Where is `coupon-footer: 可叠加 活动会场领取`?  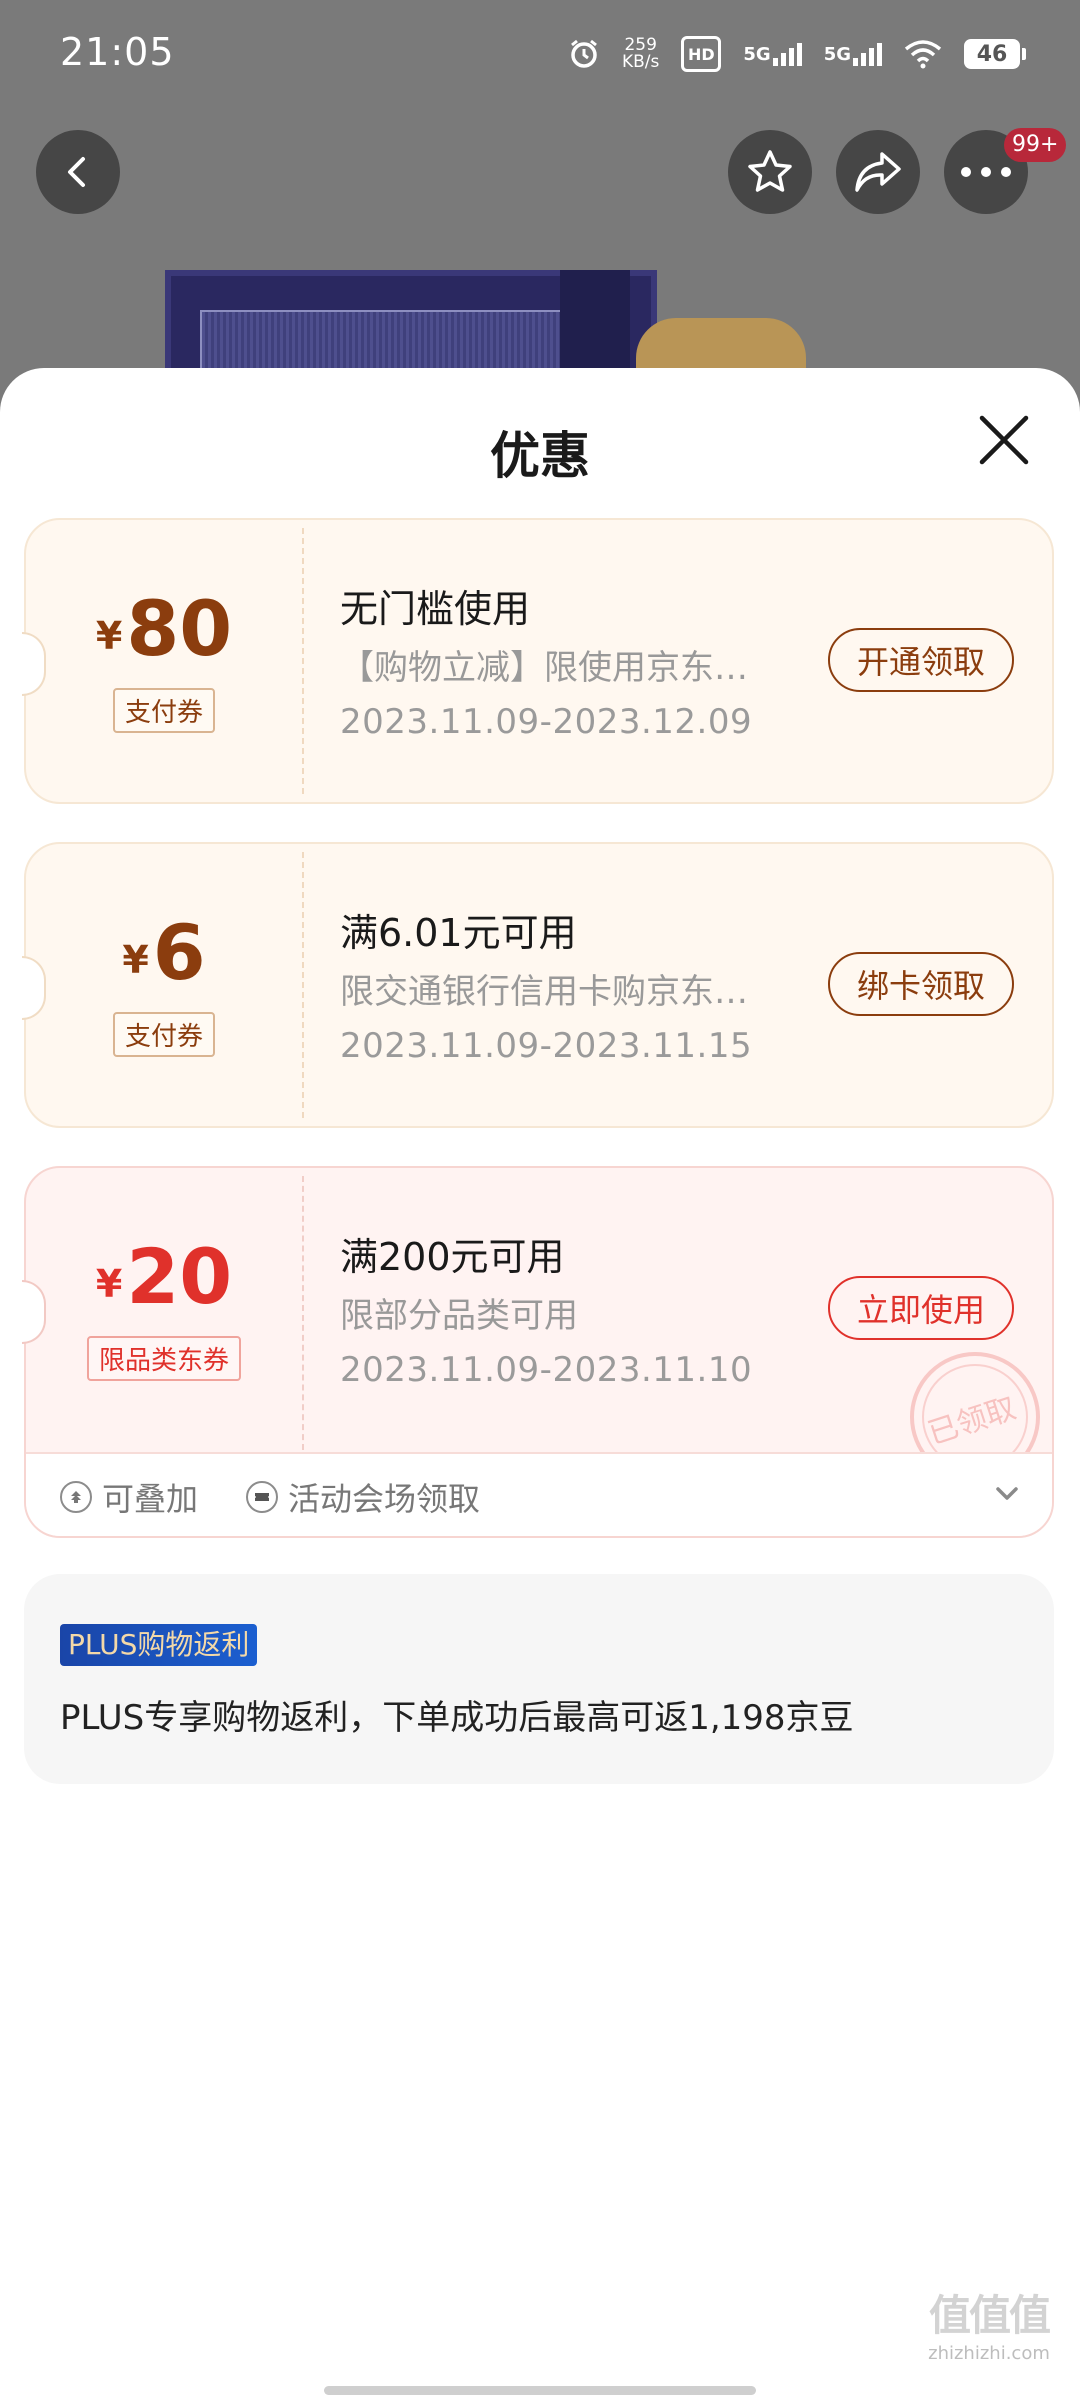
coupon-footer: 可叠加 活动会场领取 is located at coordinates (539, 1494).